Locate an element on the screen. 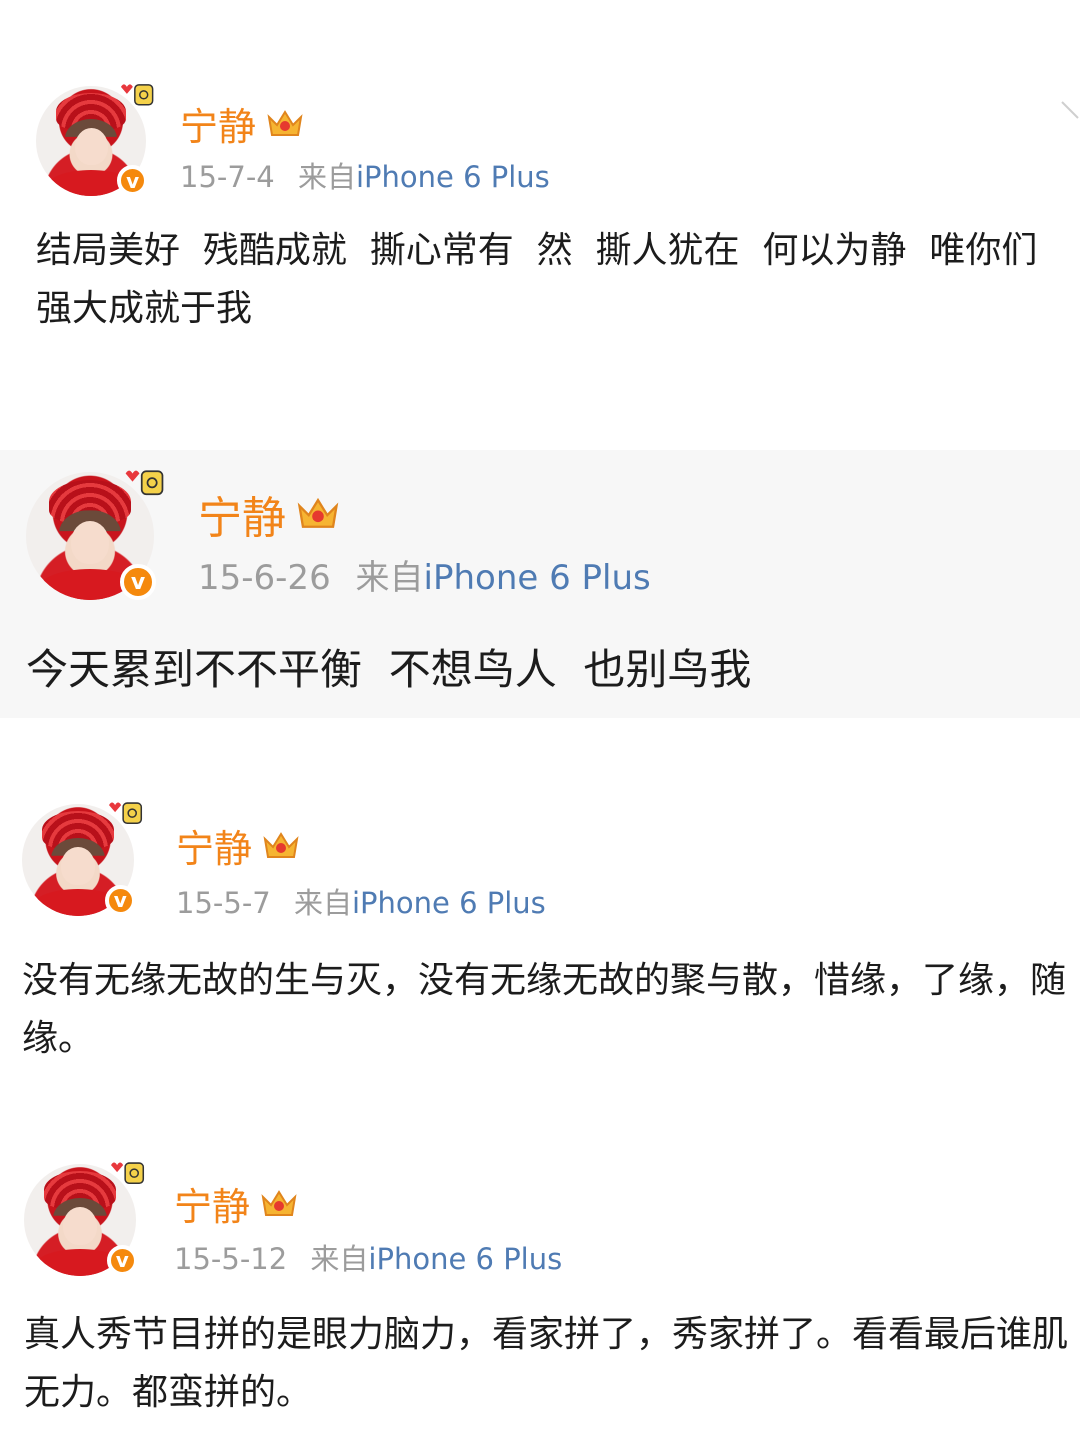 Image resolution: width=1080 pixels, height=1439 pixels. post-text: 没有无缘无故的生与灭，没有无缘无故的聚与散，惜缘，了缘，随缘。 is located at coordinates (547, 1009).